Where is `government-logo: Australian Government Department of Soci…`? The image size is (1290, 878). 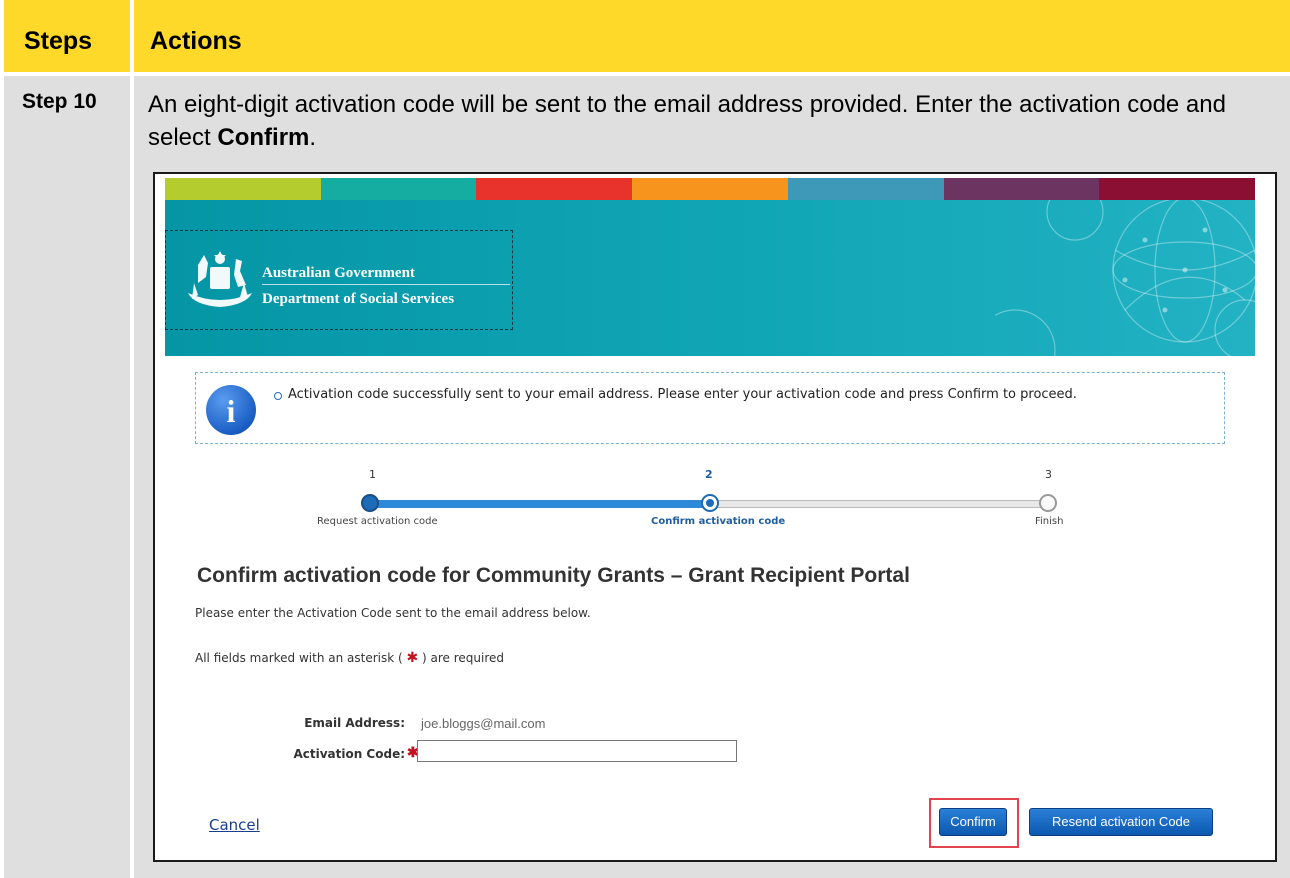 government-logo: Australian Government Department of Soci… is located at coordinates (339, 280).